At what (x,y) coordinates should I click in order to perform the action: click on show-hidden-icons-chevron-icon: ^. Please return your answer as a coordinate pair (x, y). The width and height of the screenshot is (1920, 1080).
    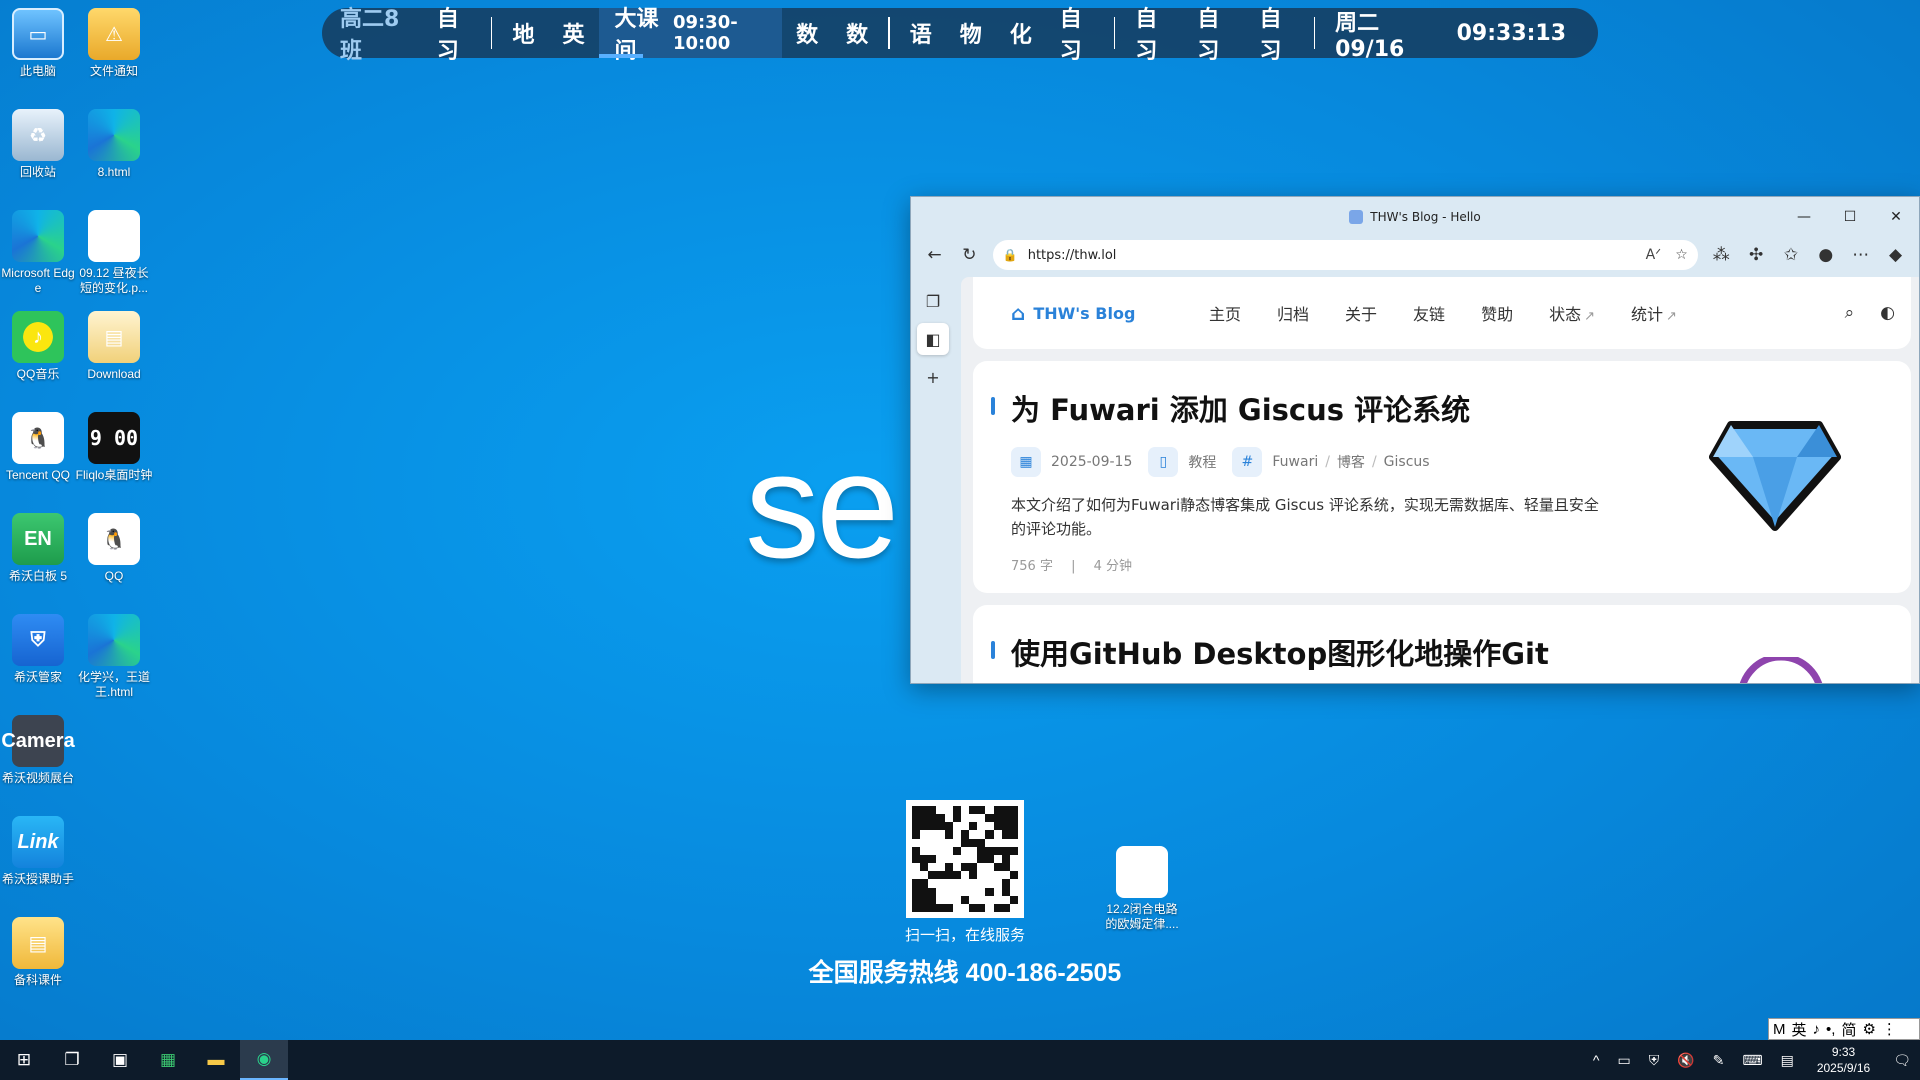
    Looking at the image, I should click on (1596, 1060).